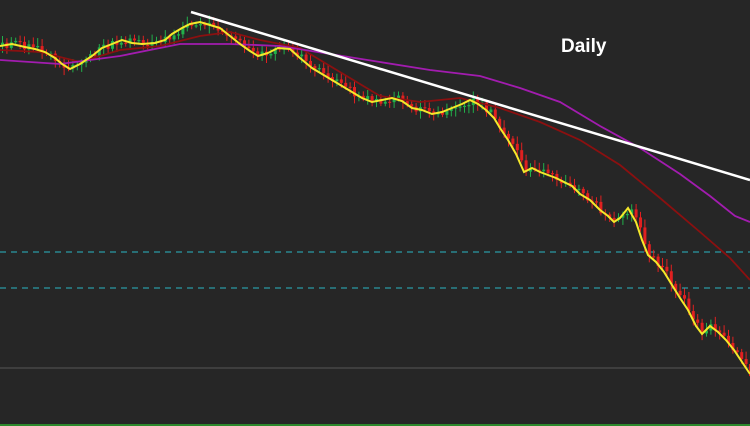 Image resolution: width=750 pixels, height=426 pixels. I want to click on timeframe-label: Daily, so click(584, 46).